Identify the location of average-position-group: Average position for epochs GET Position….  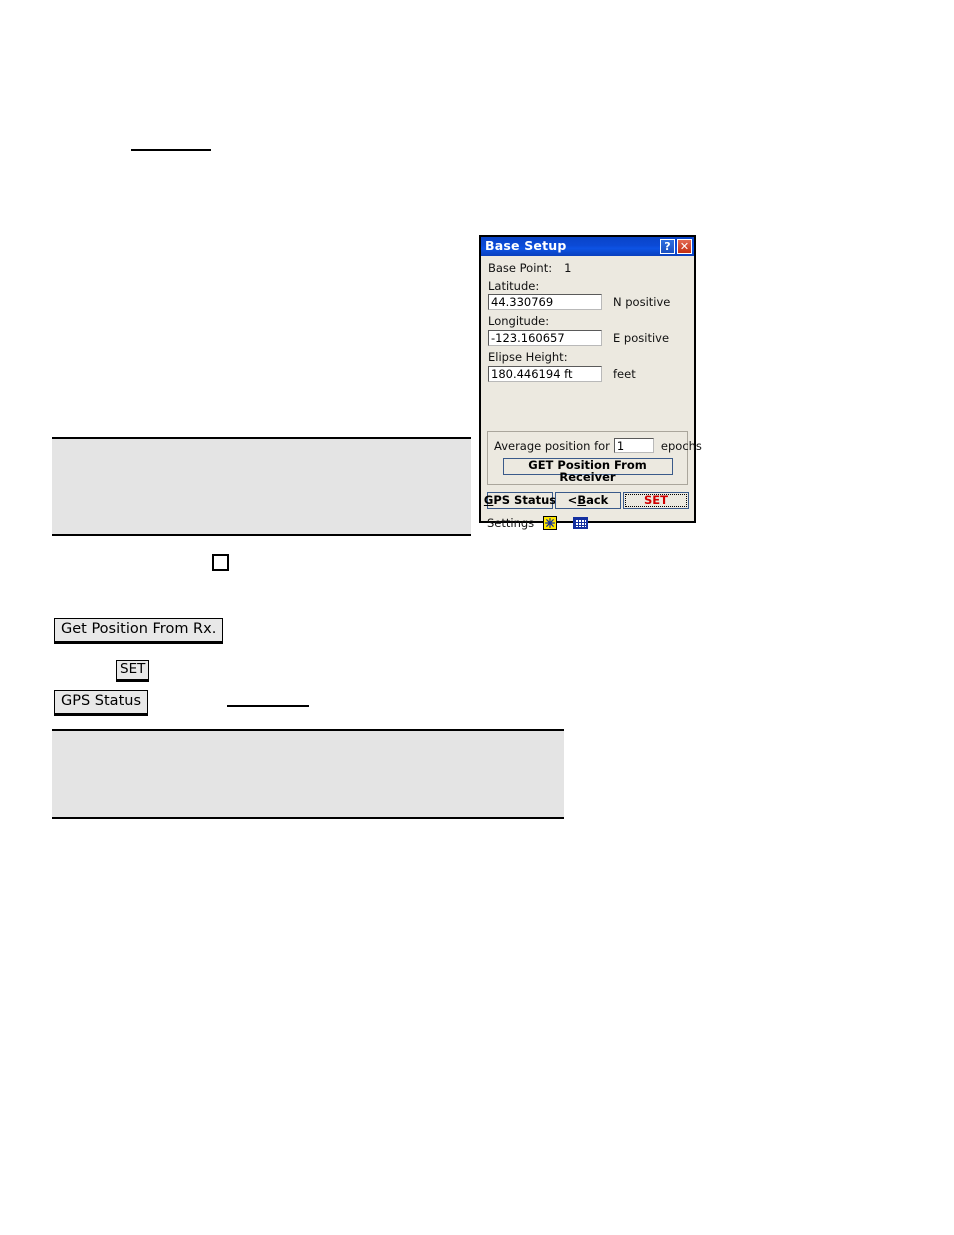
(594, 458).